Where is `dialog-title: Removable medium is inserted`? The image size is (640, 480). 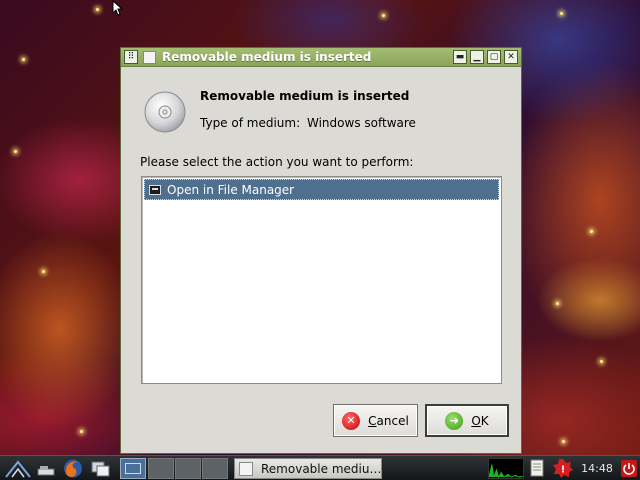
dialog-title: Removable medium is inserted is located at coordinates (267, 57).